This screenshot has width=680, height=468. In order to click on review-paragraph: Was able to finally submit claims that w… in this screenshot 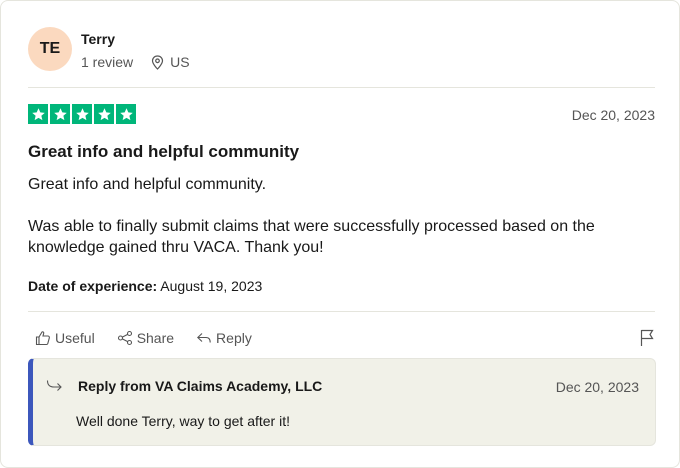, I will do `click(311, 237)`.